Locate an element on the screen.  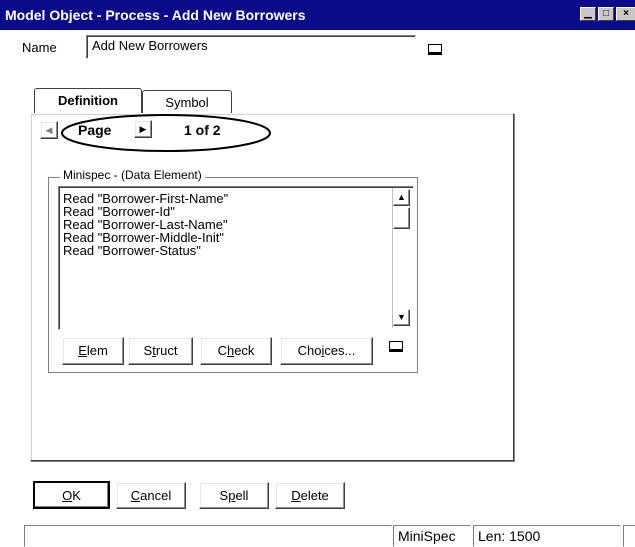
elem-button: Elem is located at coordinates (93, 351).